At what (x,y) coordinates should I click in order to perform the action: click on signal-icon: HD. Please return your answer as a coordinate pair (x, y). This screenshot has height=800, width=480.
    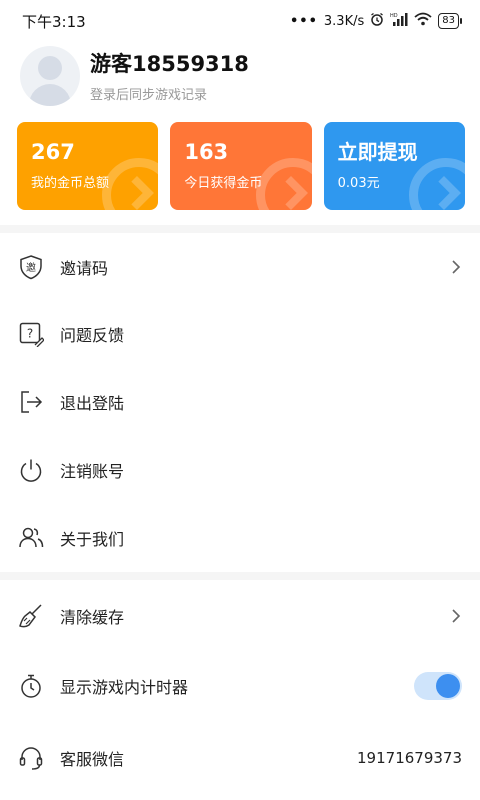
    Looking at the image, I should click on (399, 21).